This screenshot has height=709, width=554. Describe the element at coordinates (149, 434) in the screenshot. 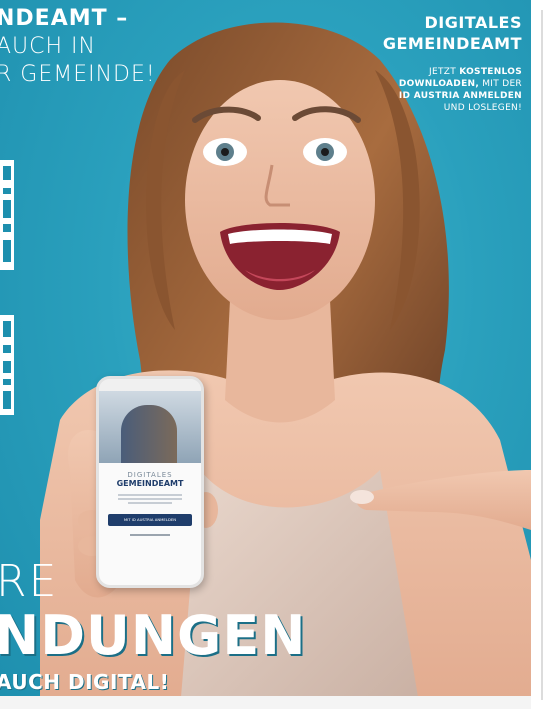

I see `couple-photo` at that location.